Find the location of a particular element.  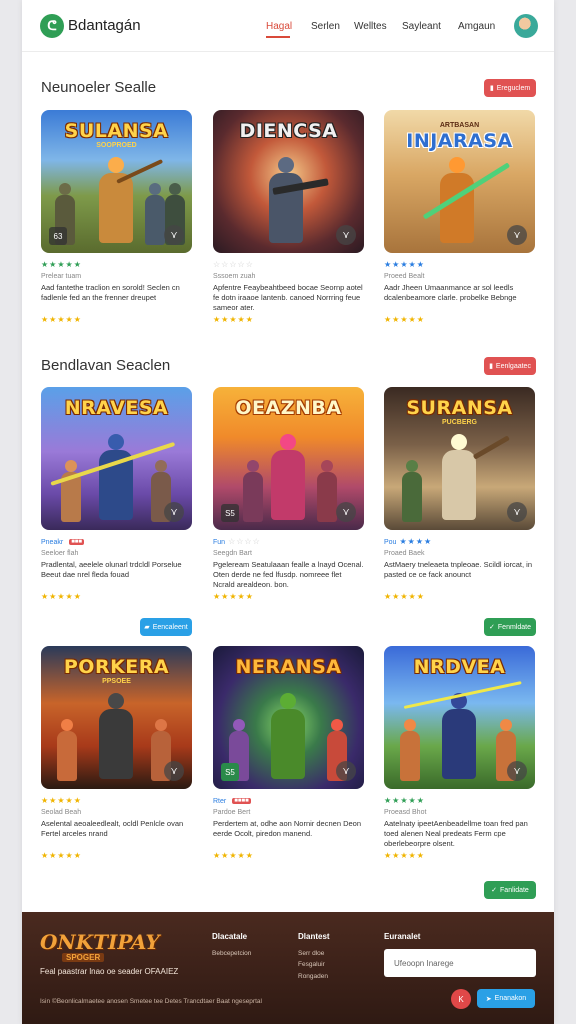

game-thumbnail: PORKERA PPSOEE ⋎ is located at coordinates (116, 717).